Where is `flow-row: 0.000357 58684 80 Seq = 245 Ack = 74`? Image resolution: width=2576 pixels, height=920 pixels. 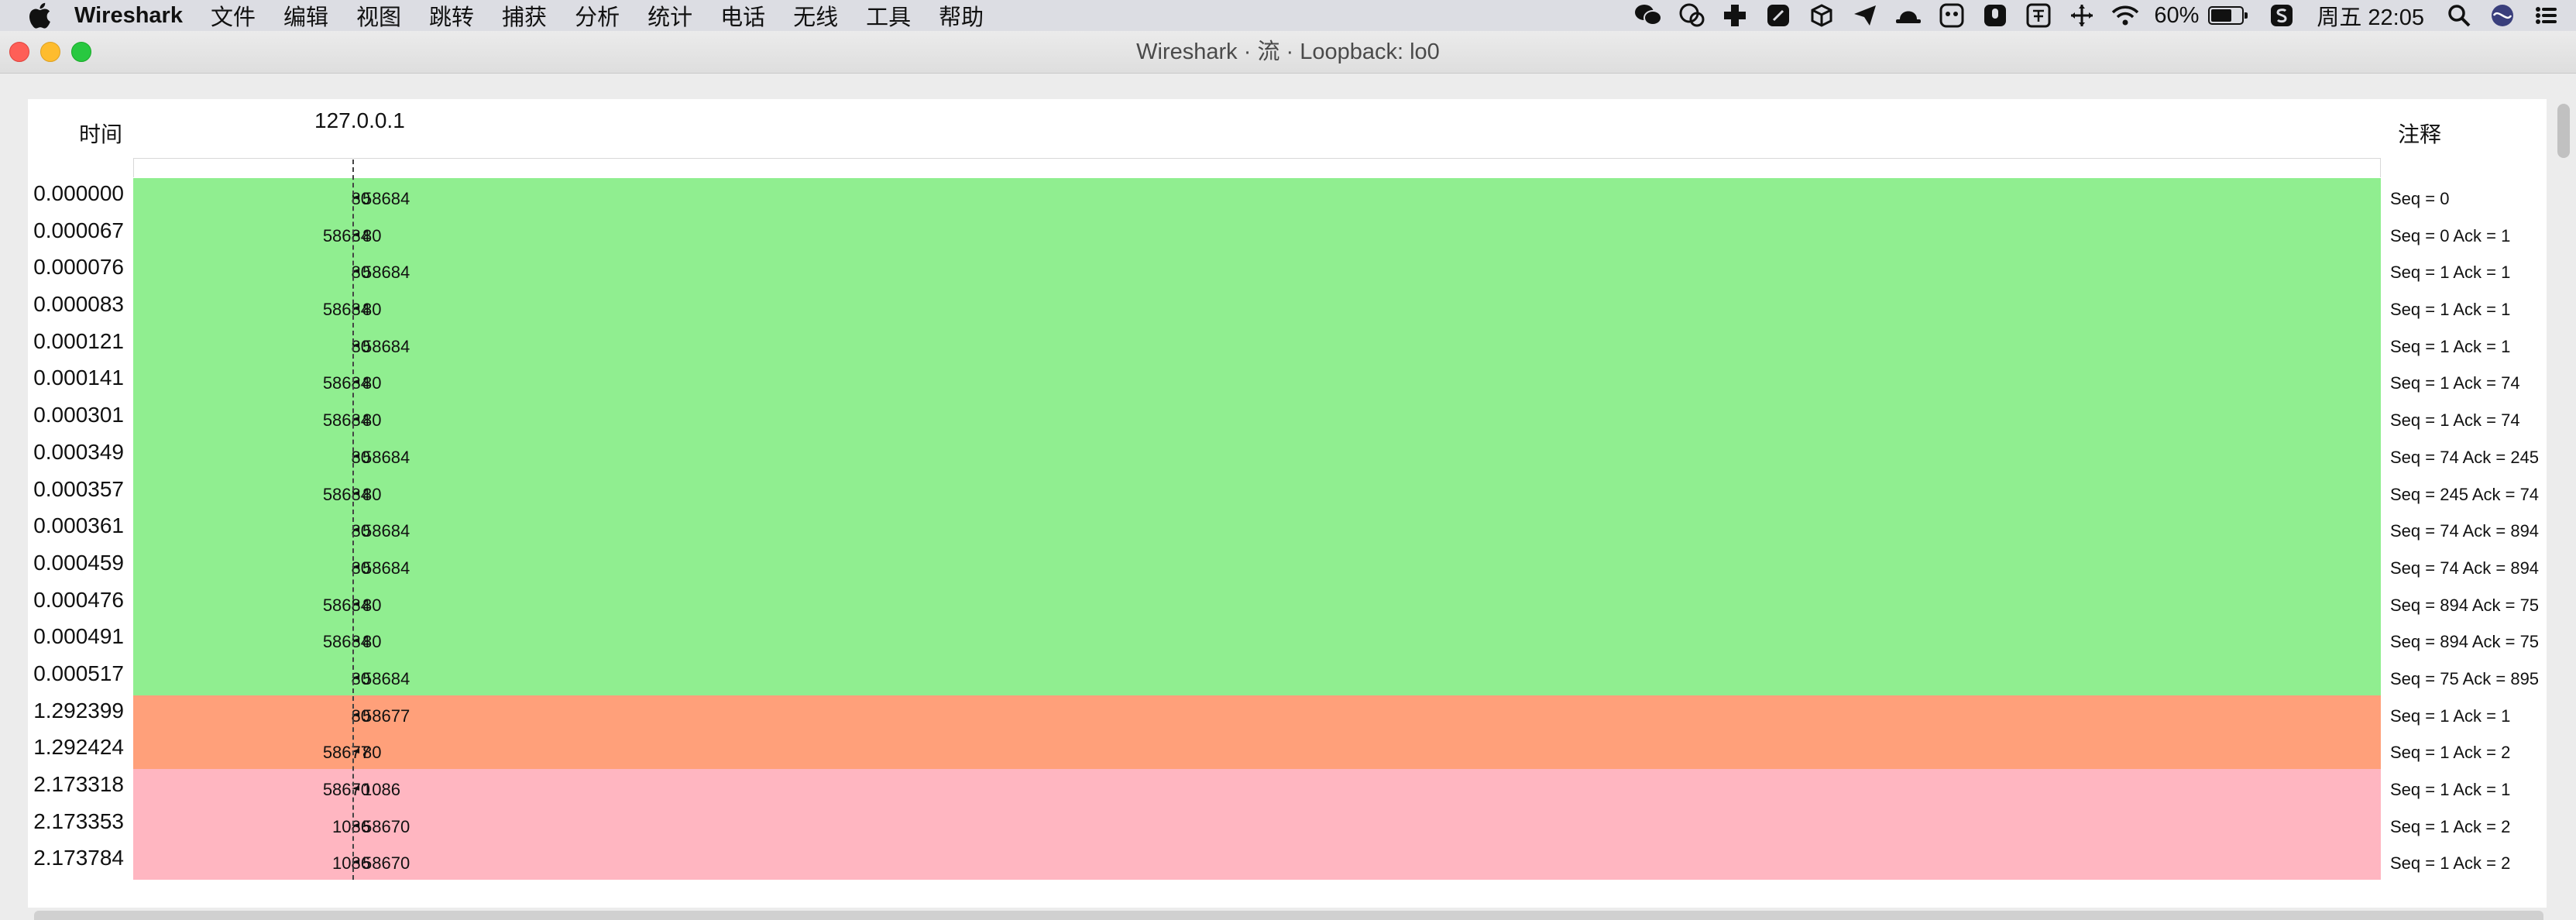
flow-row: 0.000357 58684 80 Seq = 245 Ack = 74 is located at coordinates (1287, 492).